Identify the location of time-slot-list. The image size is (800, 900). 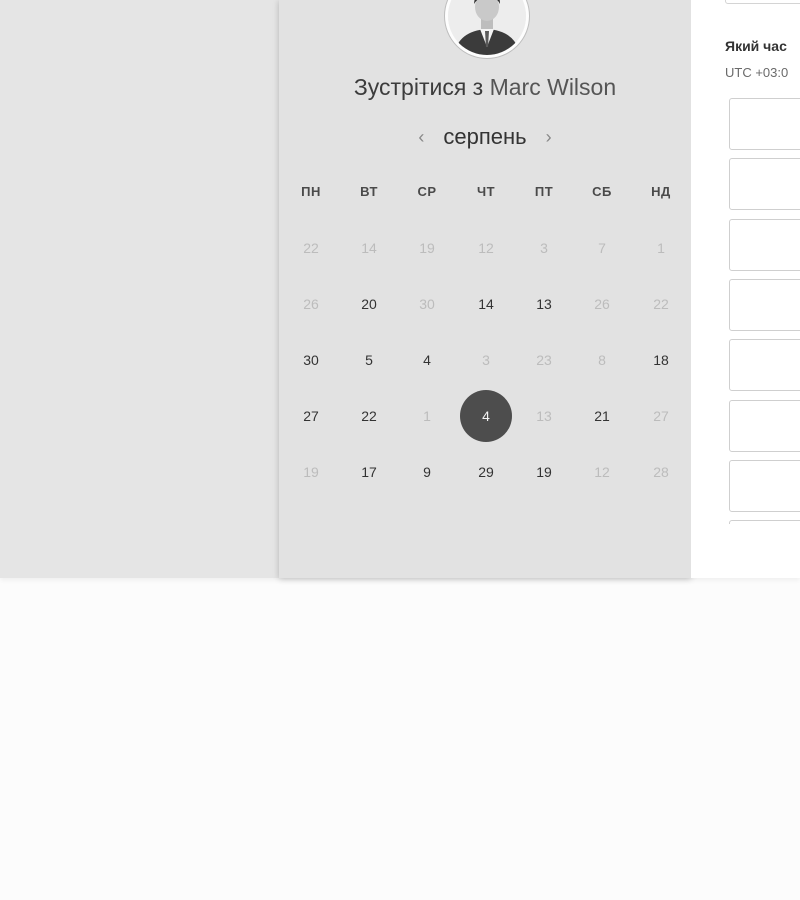
(764, 311).